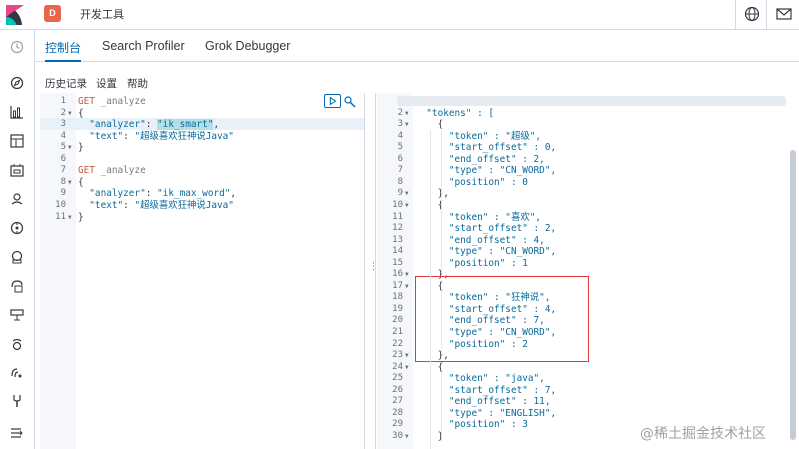  What do you see at coordinates (417, 46) in the screenshot?
I see `devtools-tabs: 控制台 Search Profiler Grok Debugger` at bounding box center [417, 46].